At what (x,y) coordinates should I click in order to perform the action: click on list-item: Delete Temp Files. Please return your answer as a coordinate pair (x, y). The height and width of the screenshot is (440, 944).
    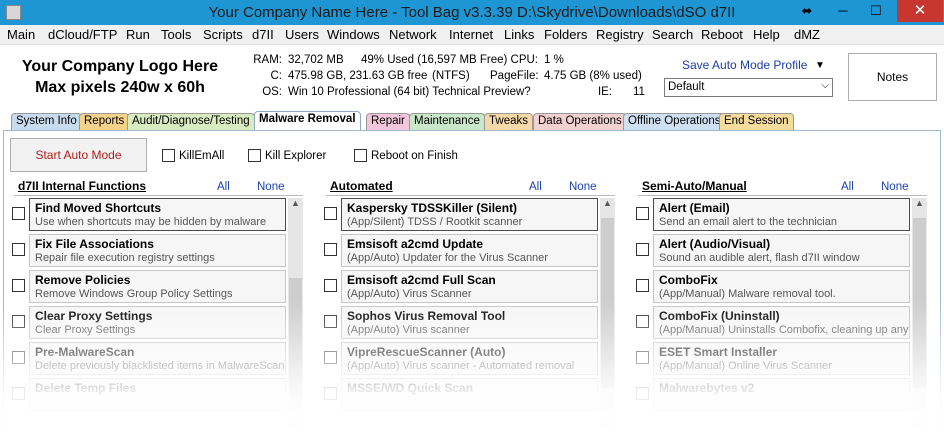
    Looking at the image, I should click on (157, 394).